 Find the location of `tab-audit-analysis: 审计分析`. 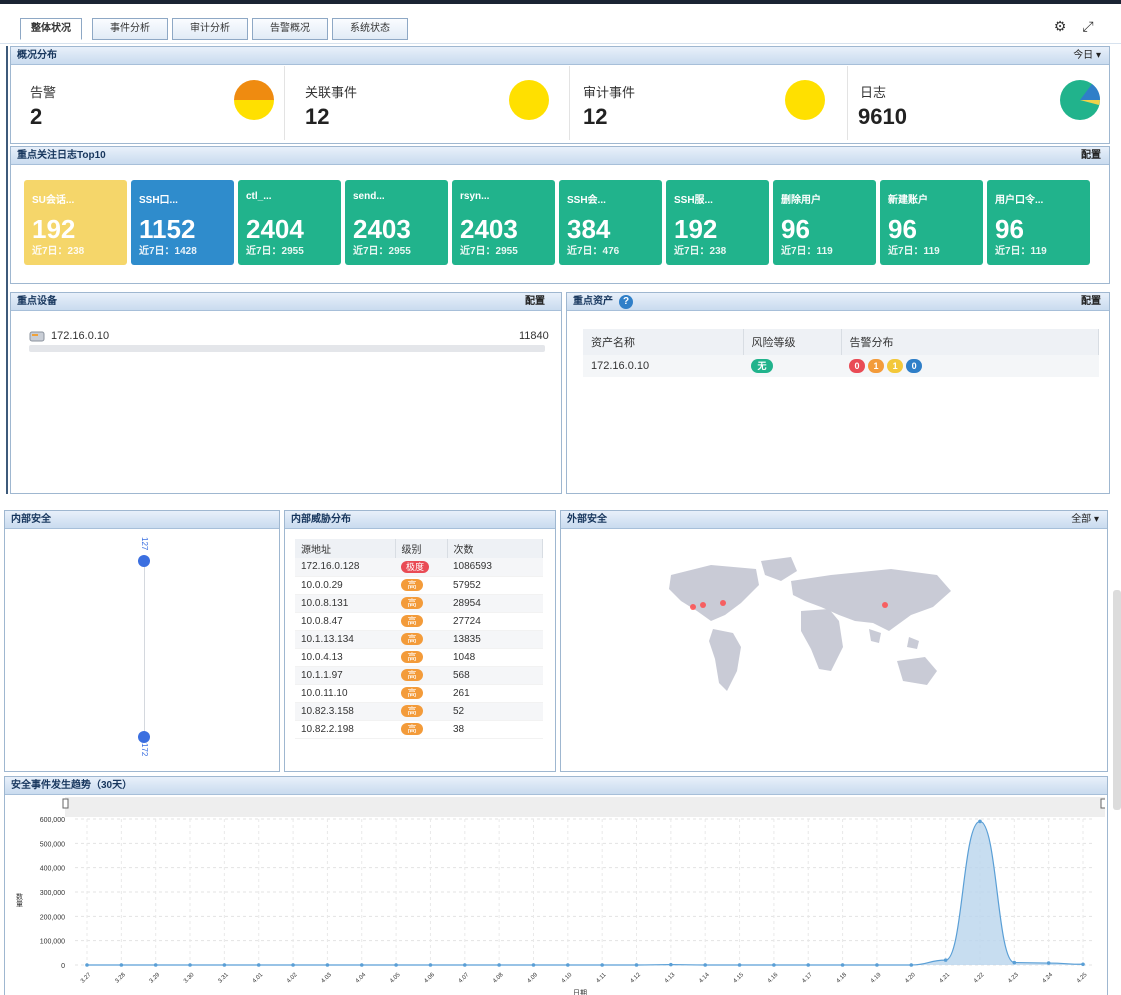

tab-audit-analysis: 审计分析 is located at coordinates (210, 29).